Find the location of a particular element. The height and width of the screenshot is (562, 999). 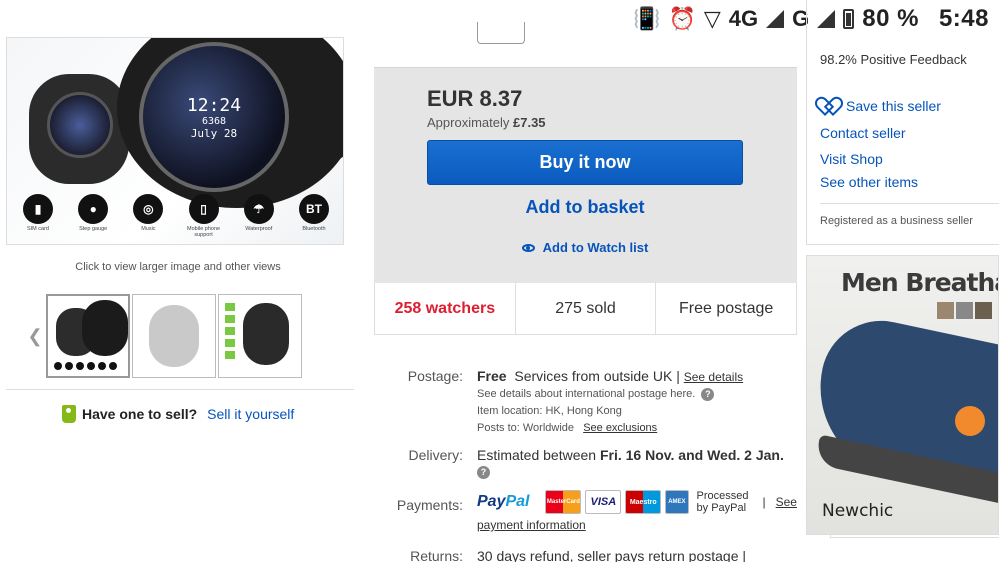

watch-small-illustration is located at coordinates (79, 129).